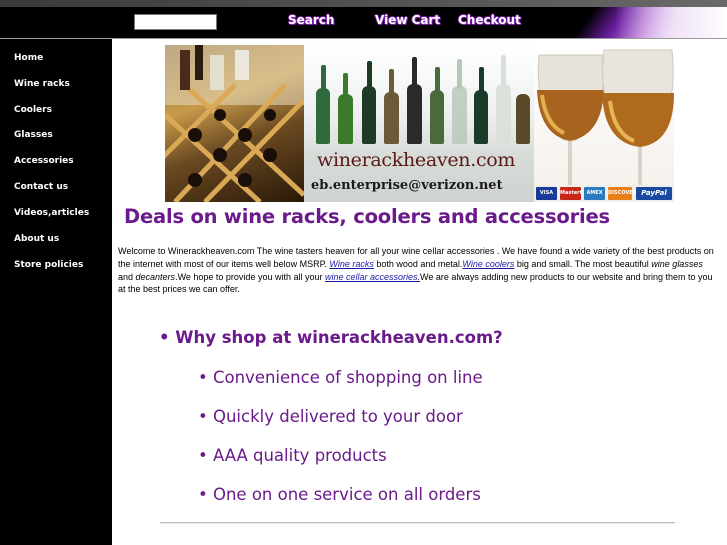 The width and height of the screenshot is (727, 545). What do you see at coordinates (292, 455) in the screenshot?
I see `benefit-item: • AAA quality products` at bounding box center [292, 455].